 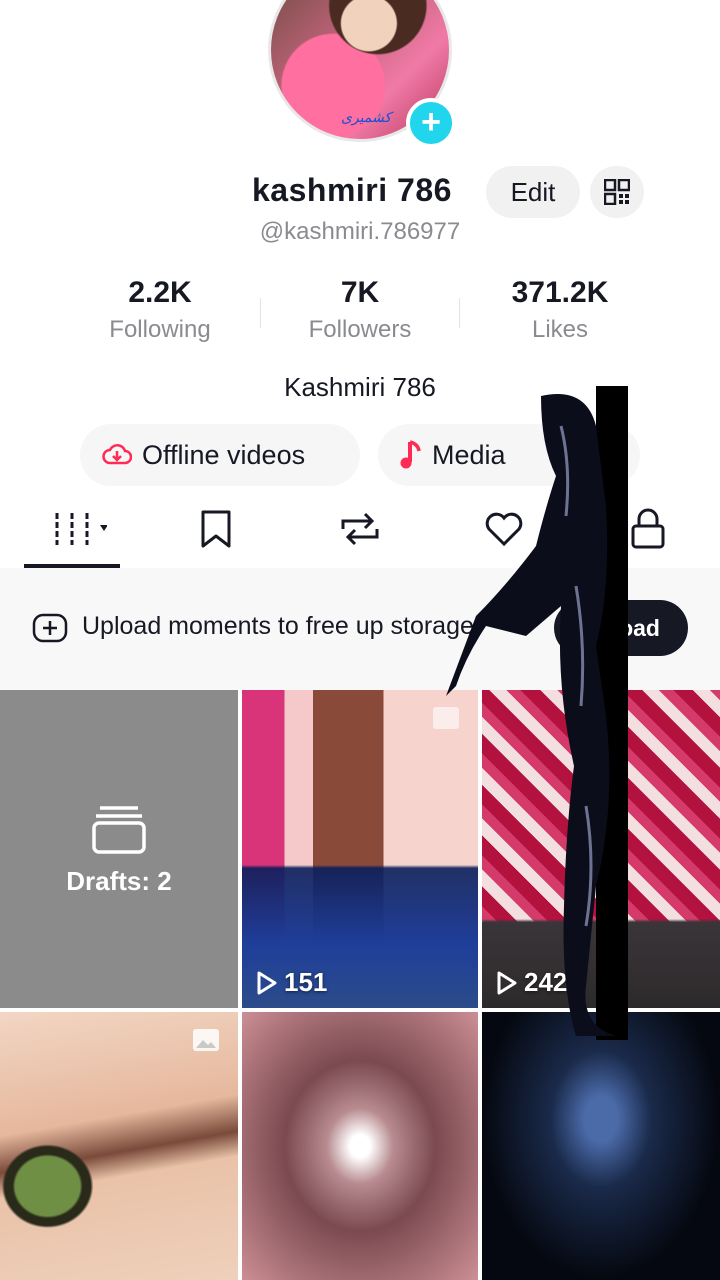 I want to click on bookmark-icon, so click(x=216, y=529).